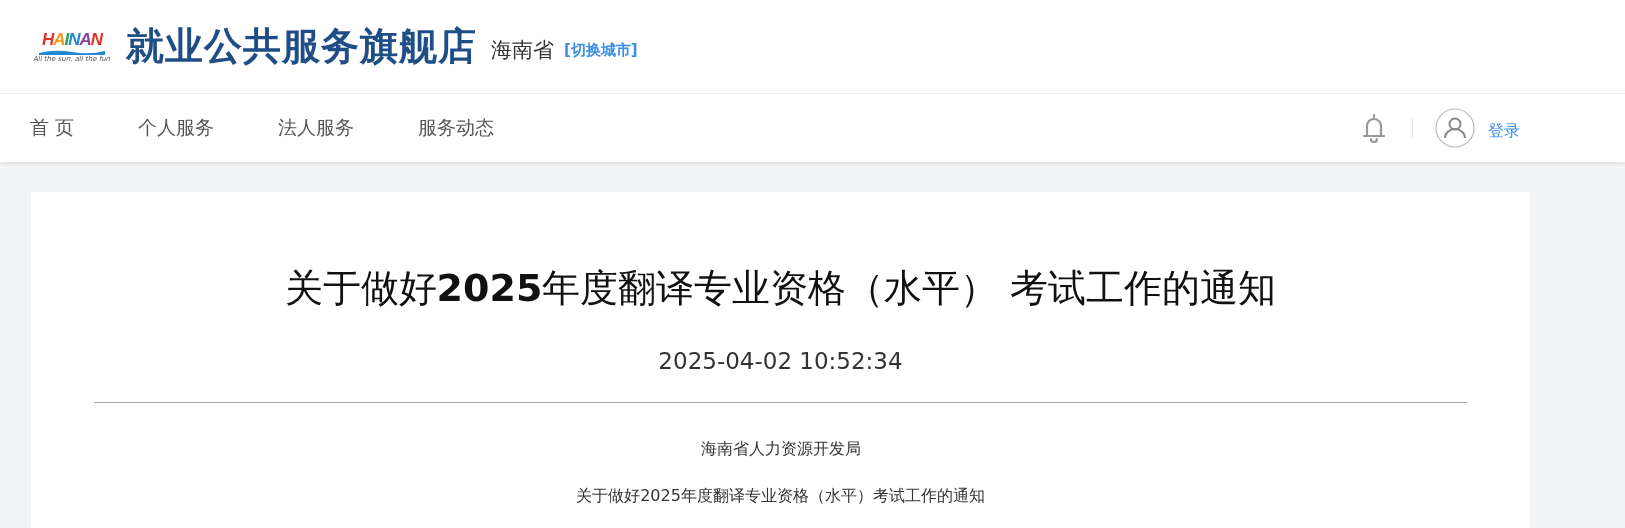  What do you see at coordinates (52, 128) in the screenshot?
I see `nav-link: 首 页` at bounding box center [52, 128].